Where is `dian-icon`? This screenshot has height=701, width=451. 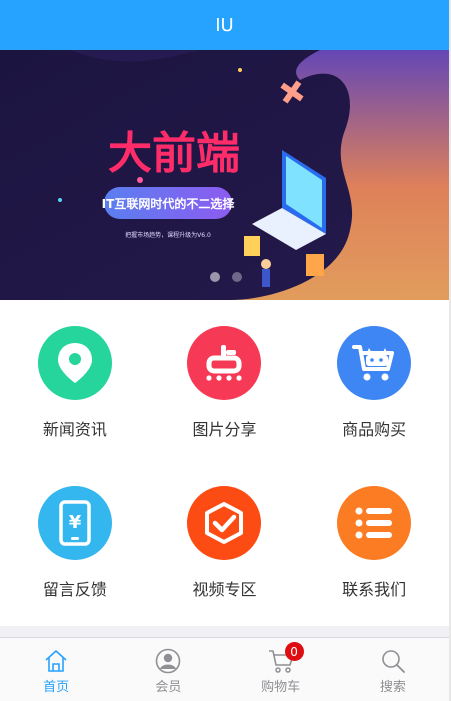
dian-icon is located at coordinates (224, 363).